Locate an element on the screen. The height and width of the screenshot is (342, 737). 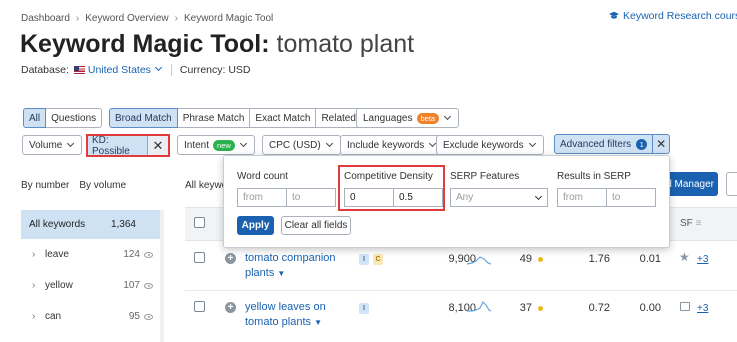
volume-filter: Volume is located at coordinates (52, 145).